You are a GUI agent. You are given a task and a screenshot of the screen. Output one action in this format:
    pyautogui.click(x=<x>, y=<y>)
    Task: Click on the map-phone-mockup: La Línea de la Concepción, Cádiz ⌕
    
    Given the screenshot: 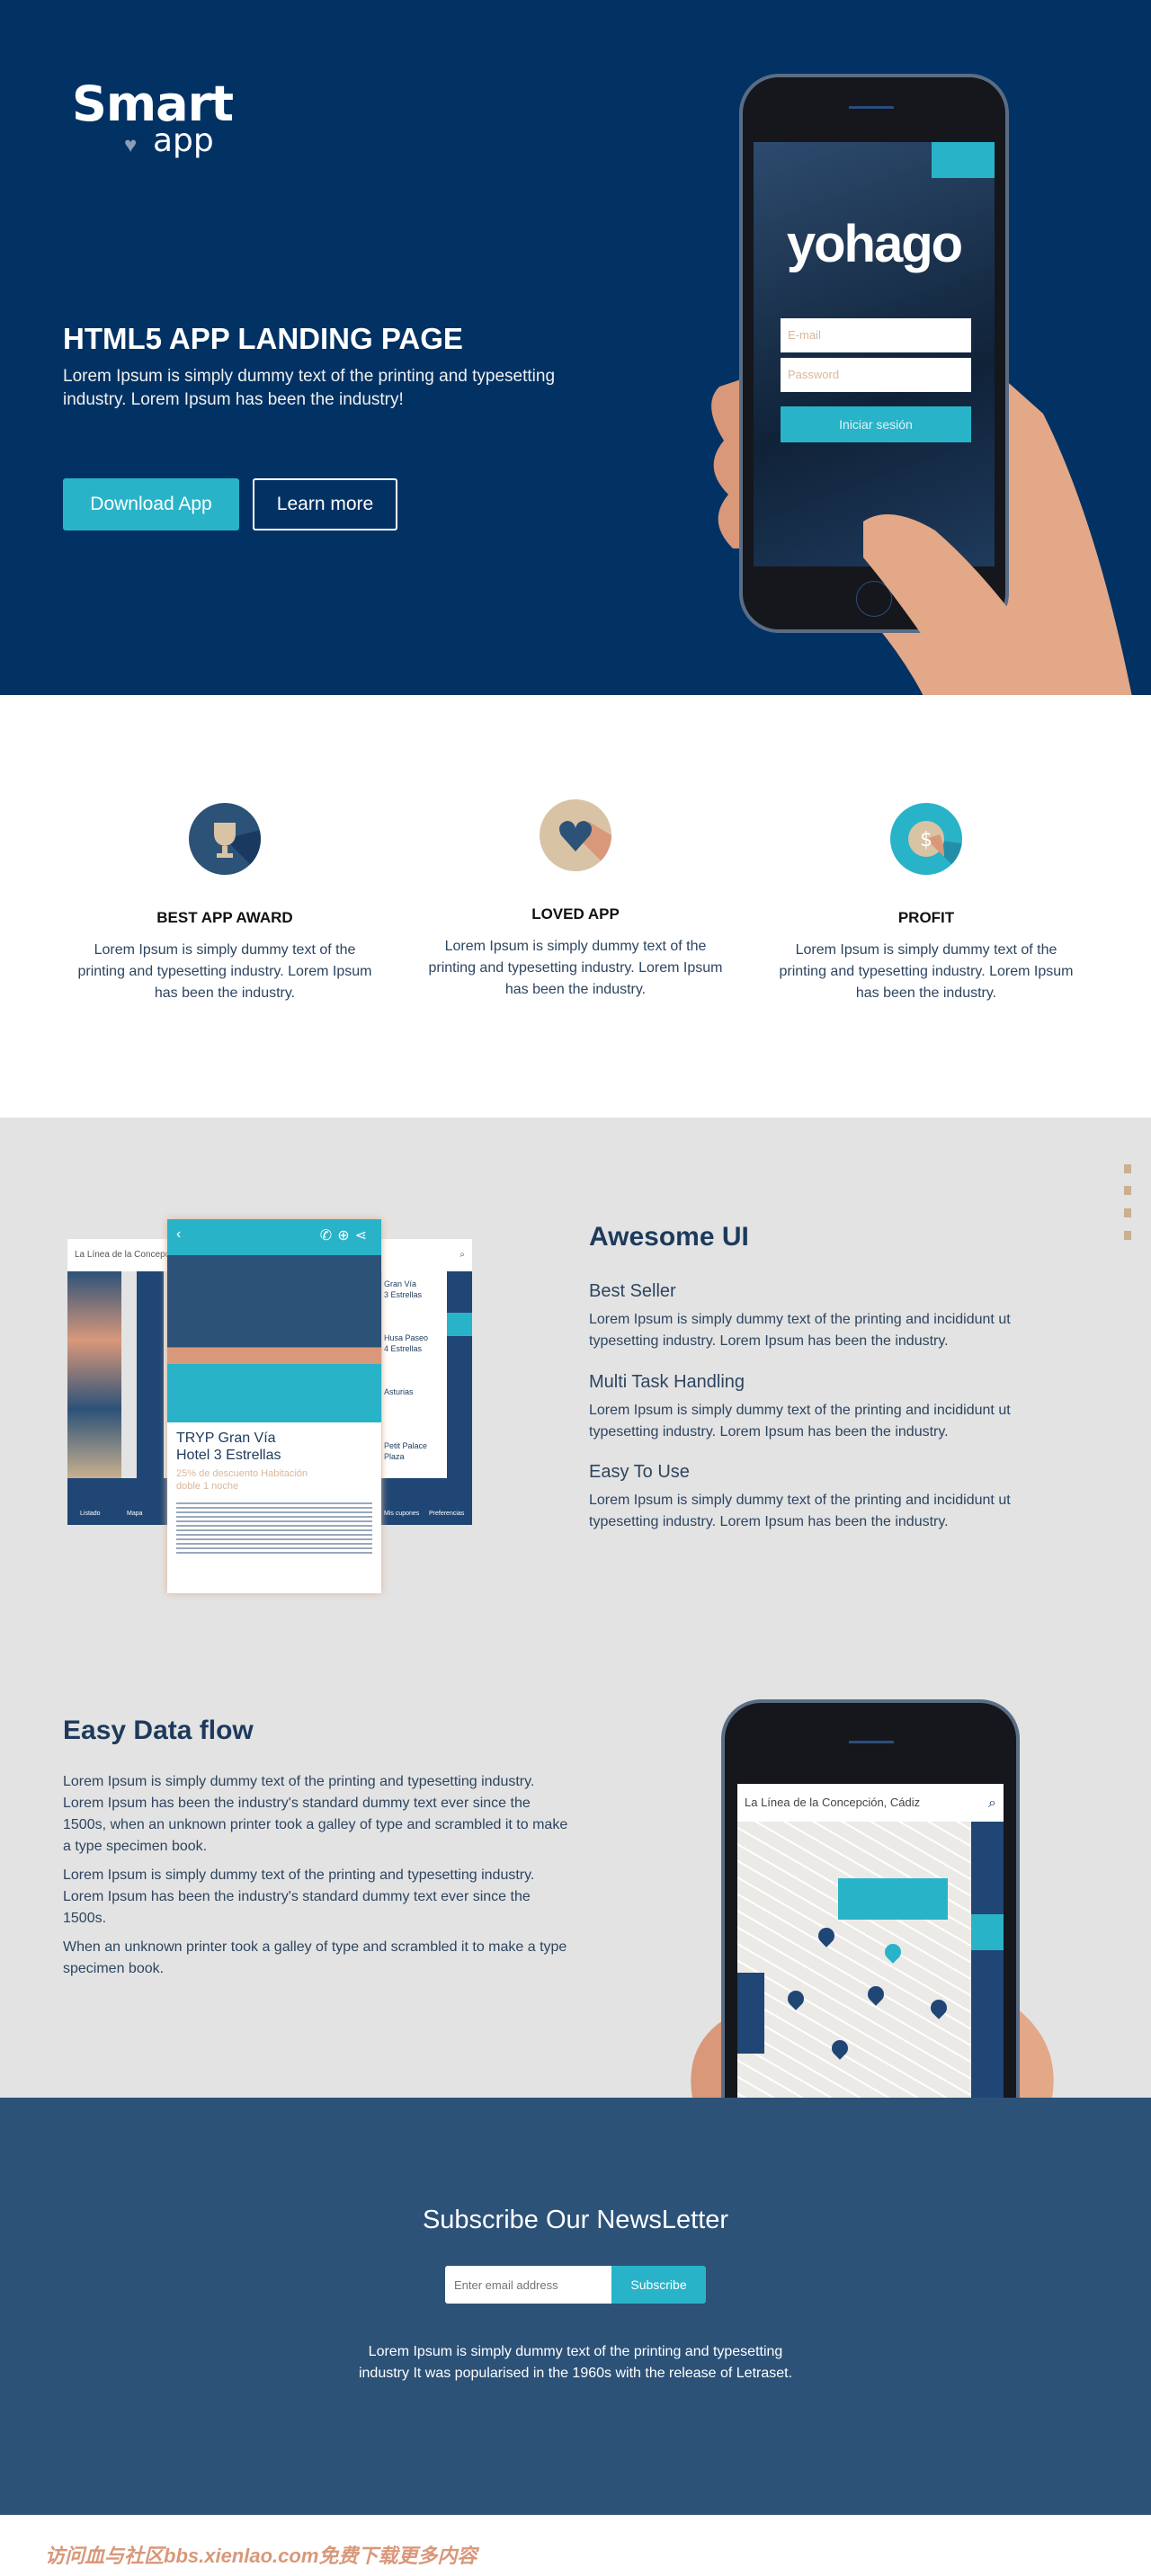 What is the action you would take?
    pyautogui.click(x=870, y=1912)
    